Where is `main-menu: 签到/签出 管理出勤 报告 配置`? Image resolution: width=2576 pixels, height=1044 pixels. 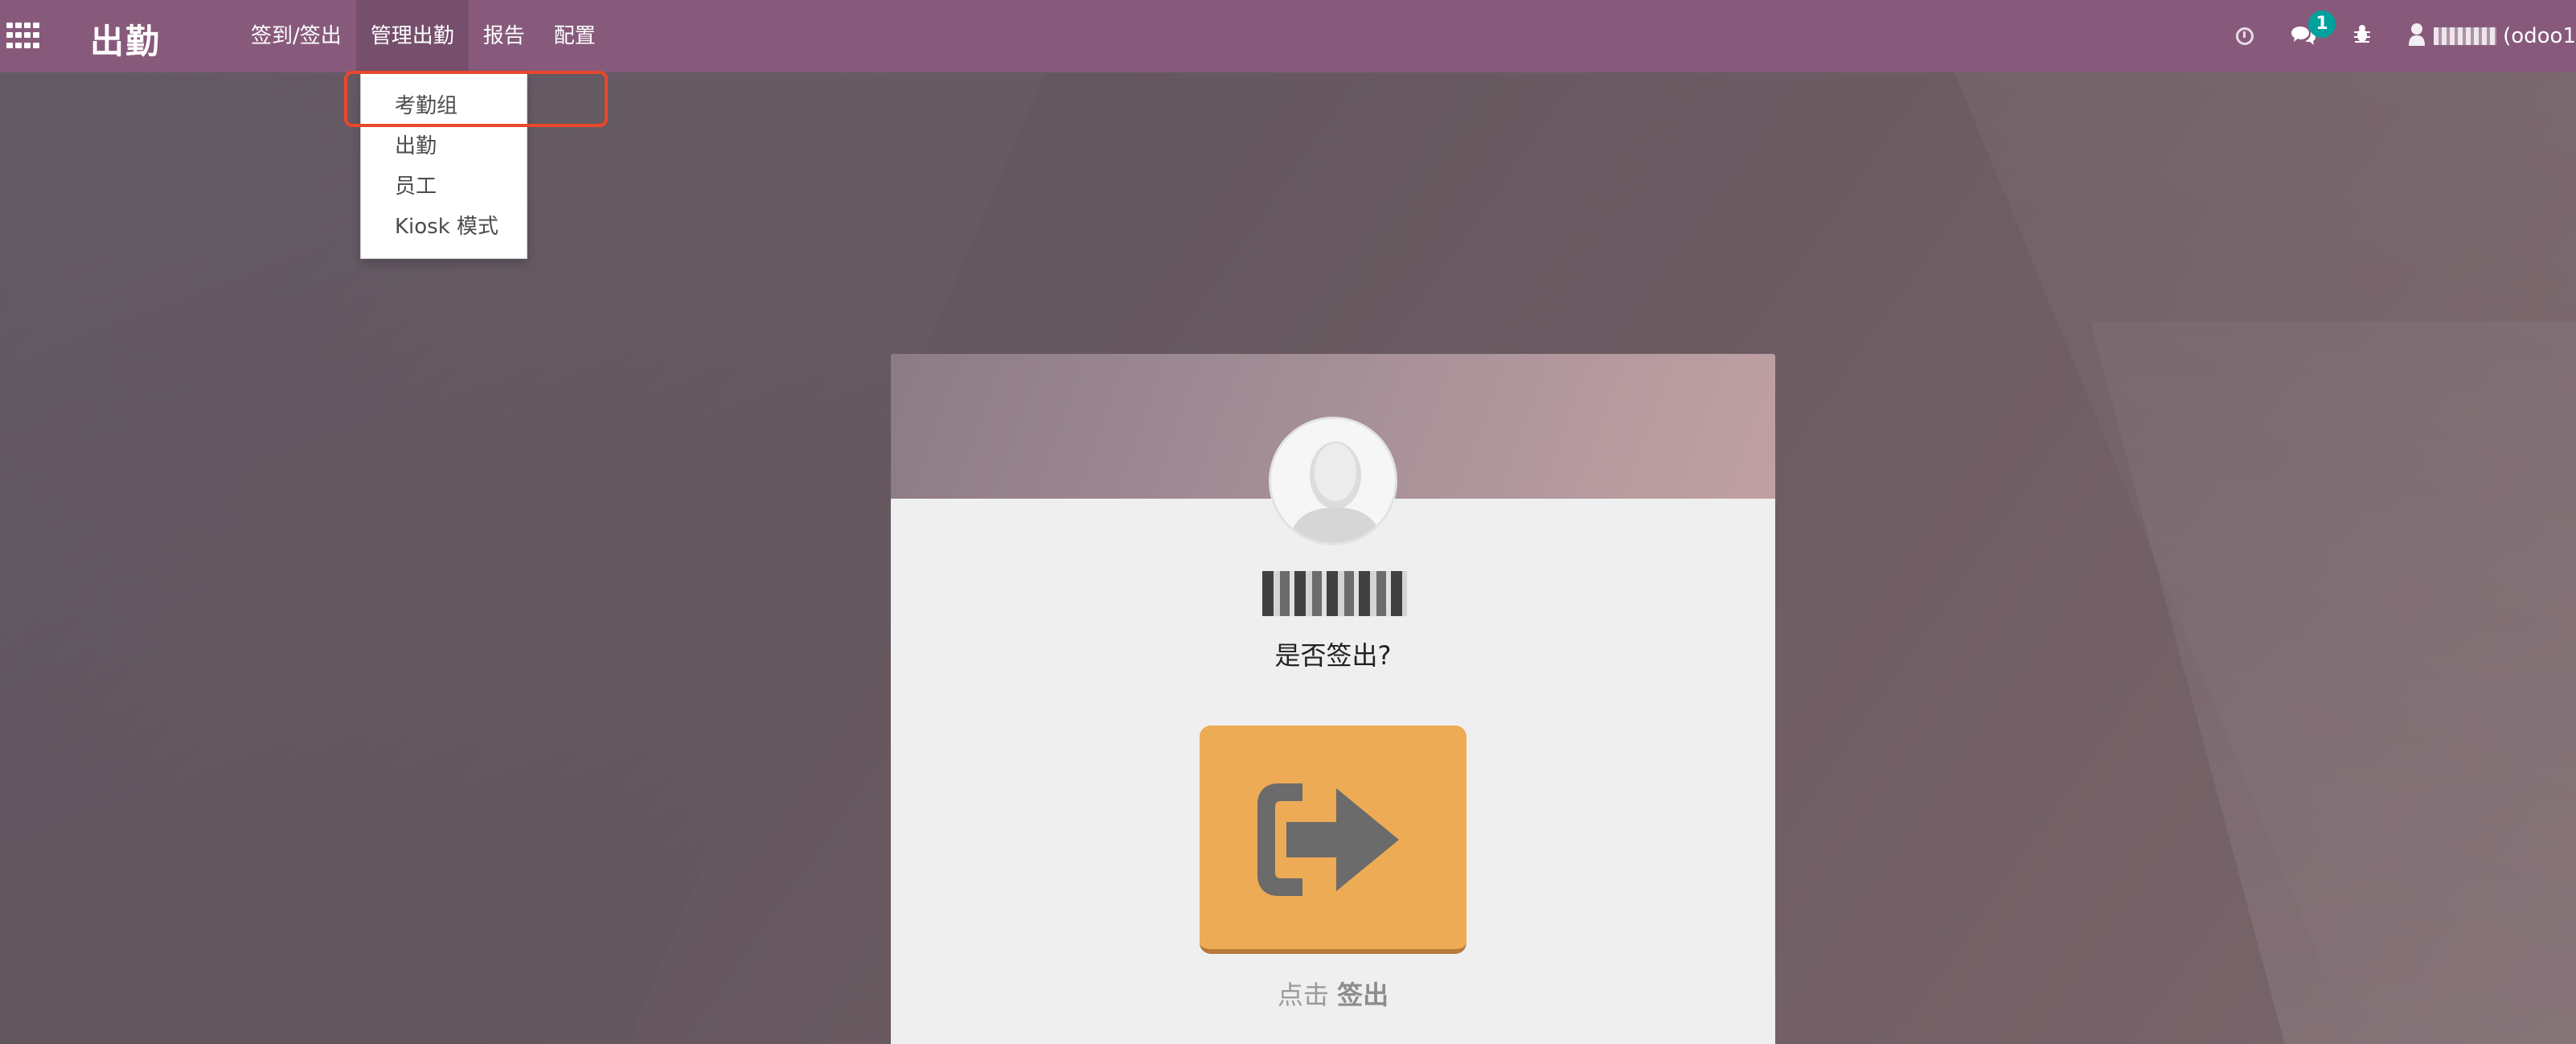
main-menu: 签到/签出 管理出勤 报告 配置 is located at coordinates (423, 36).